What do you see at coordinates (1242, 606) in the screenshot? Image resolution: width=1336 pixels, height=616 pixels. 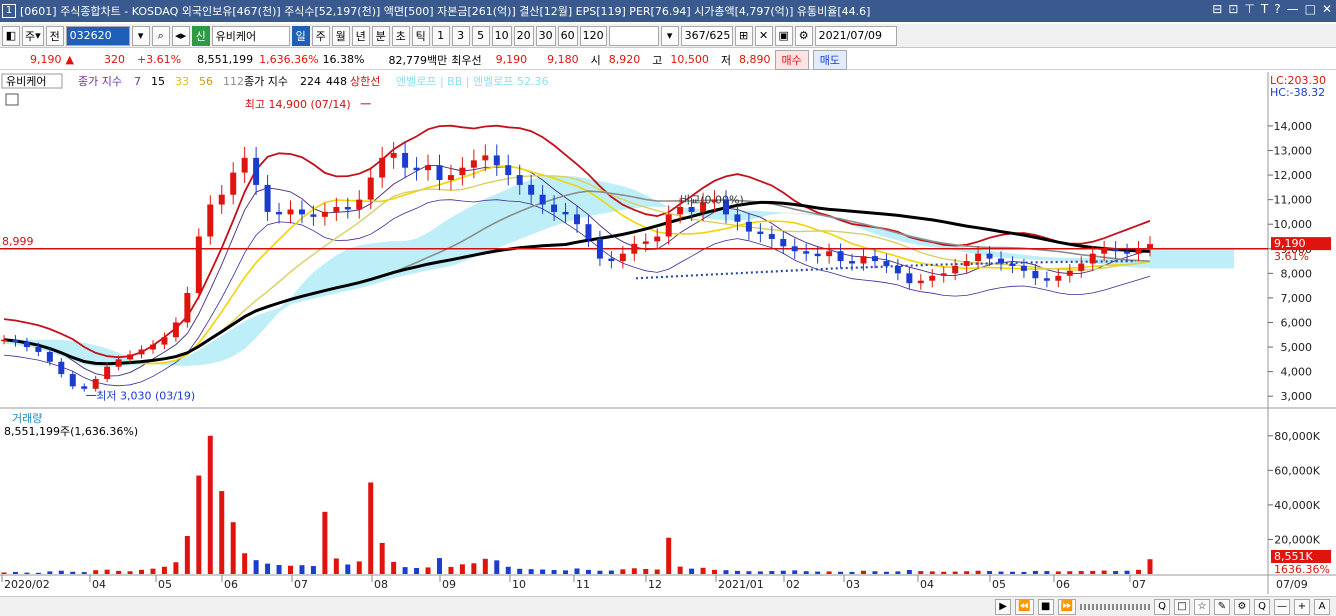 I see `settings-icon: ⚙` at bounding box center [1242, 606].